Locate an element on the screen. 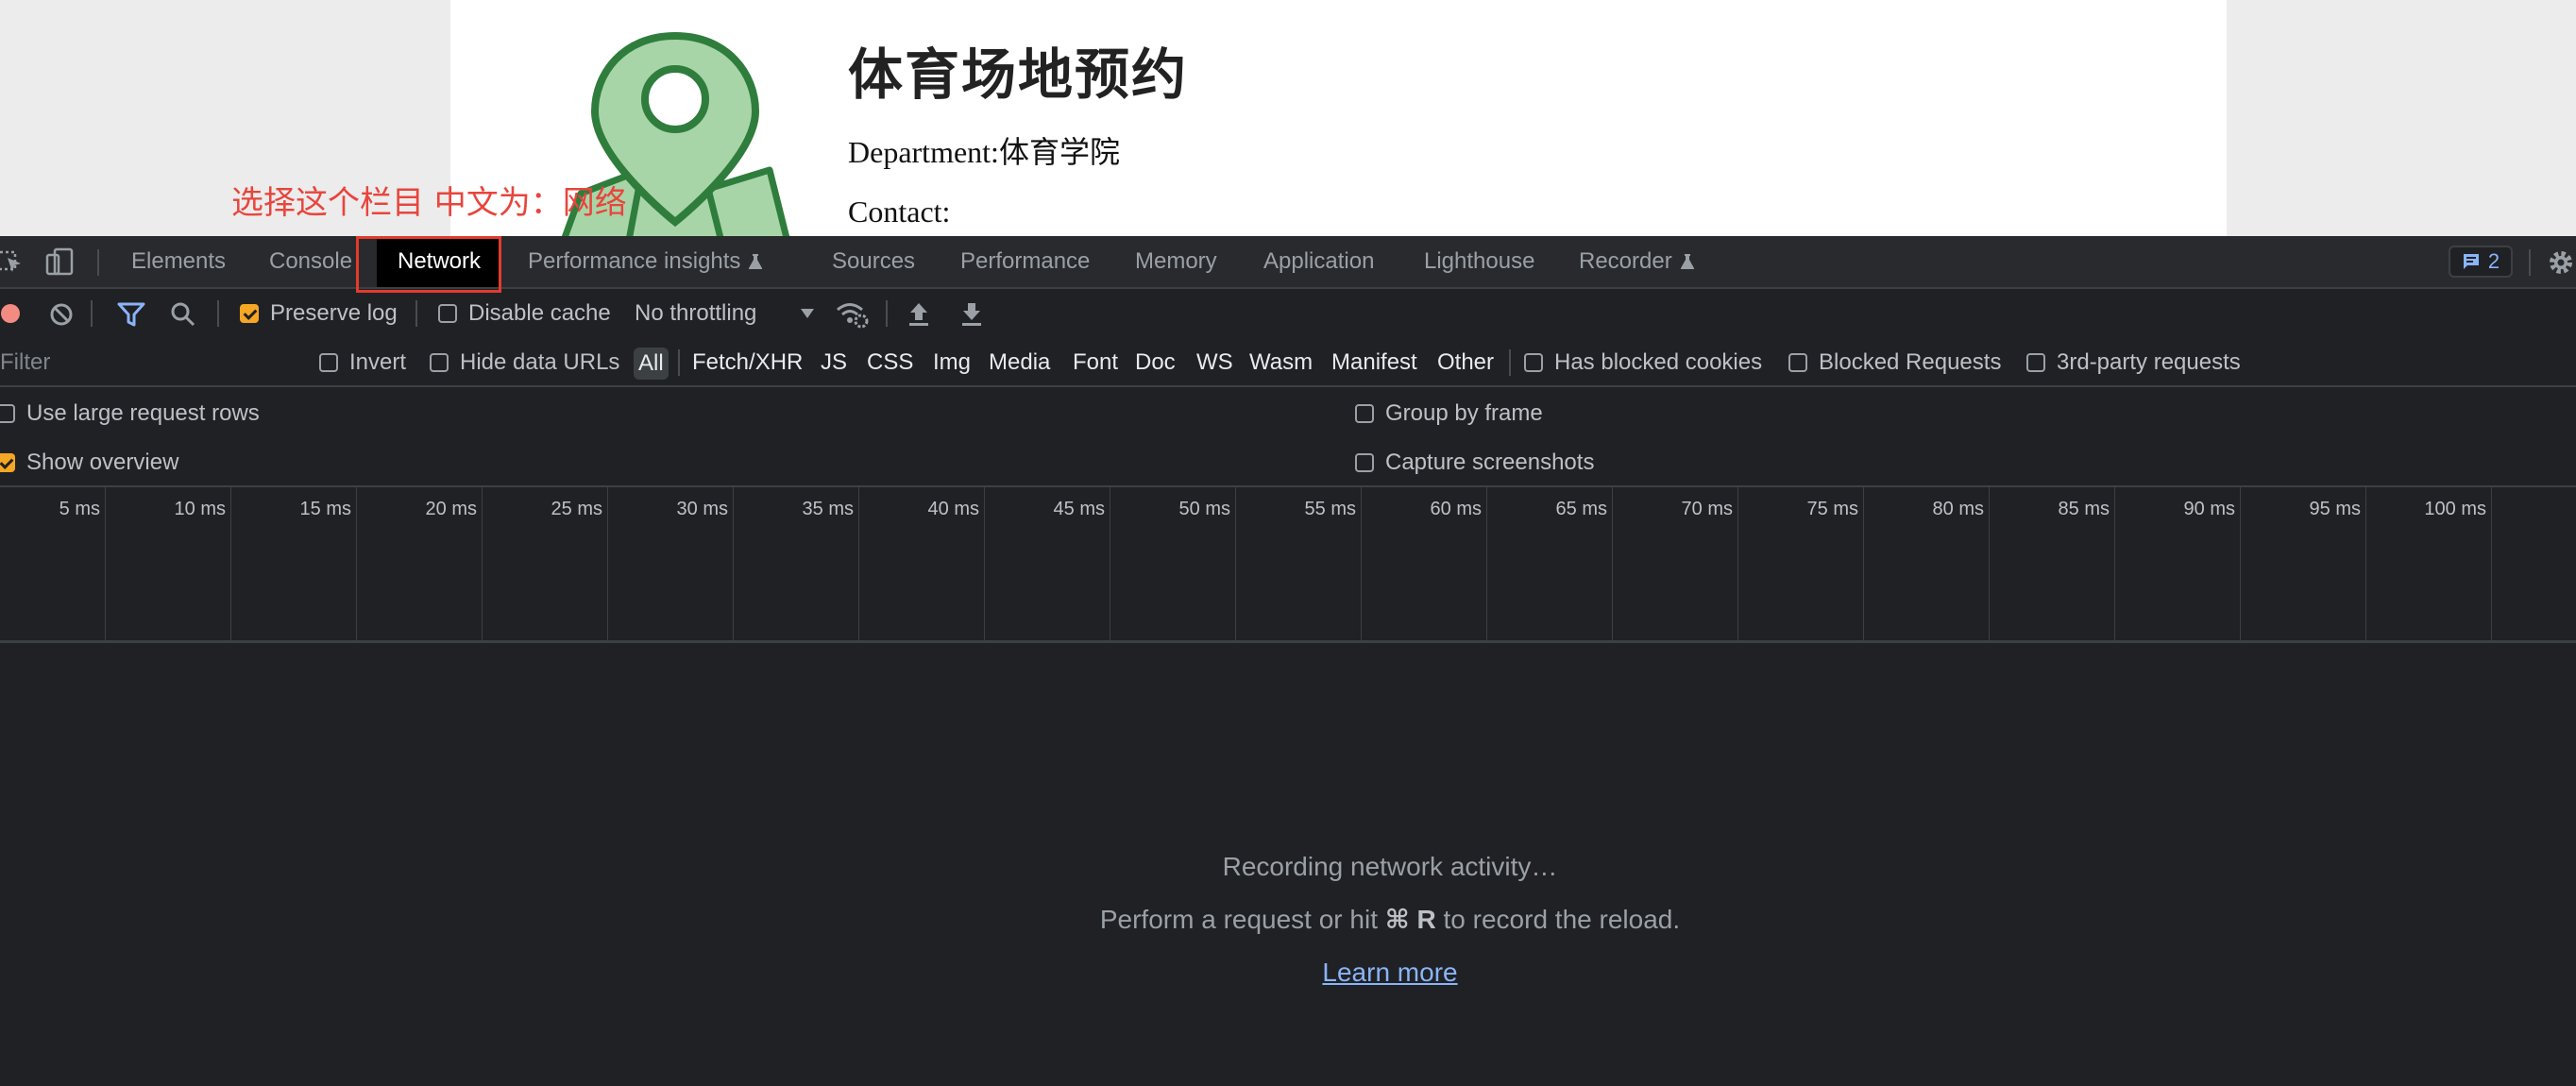 The height and width of the screenshot is (1086, 2576). filter-type-font: Font is located at coordinates (1095, 363).